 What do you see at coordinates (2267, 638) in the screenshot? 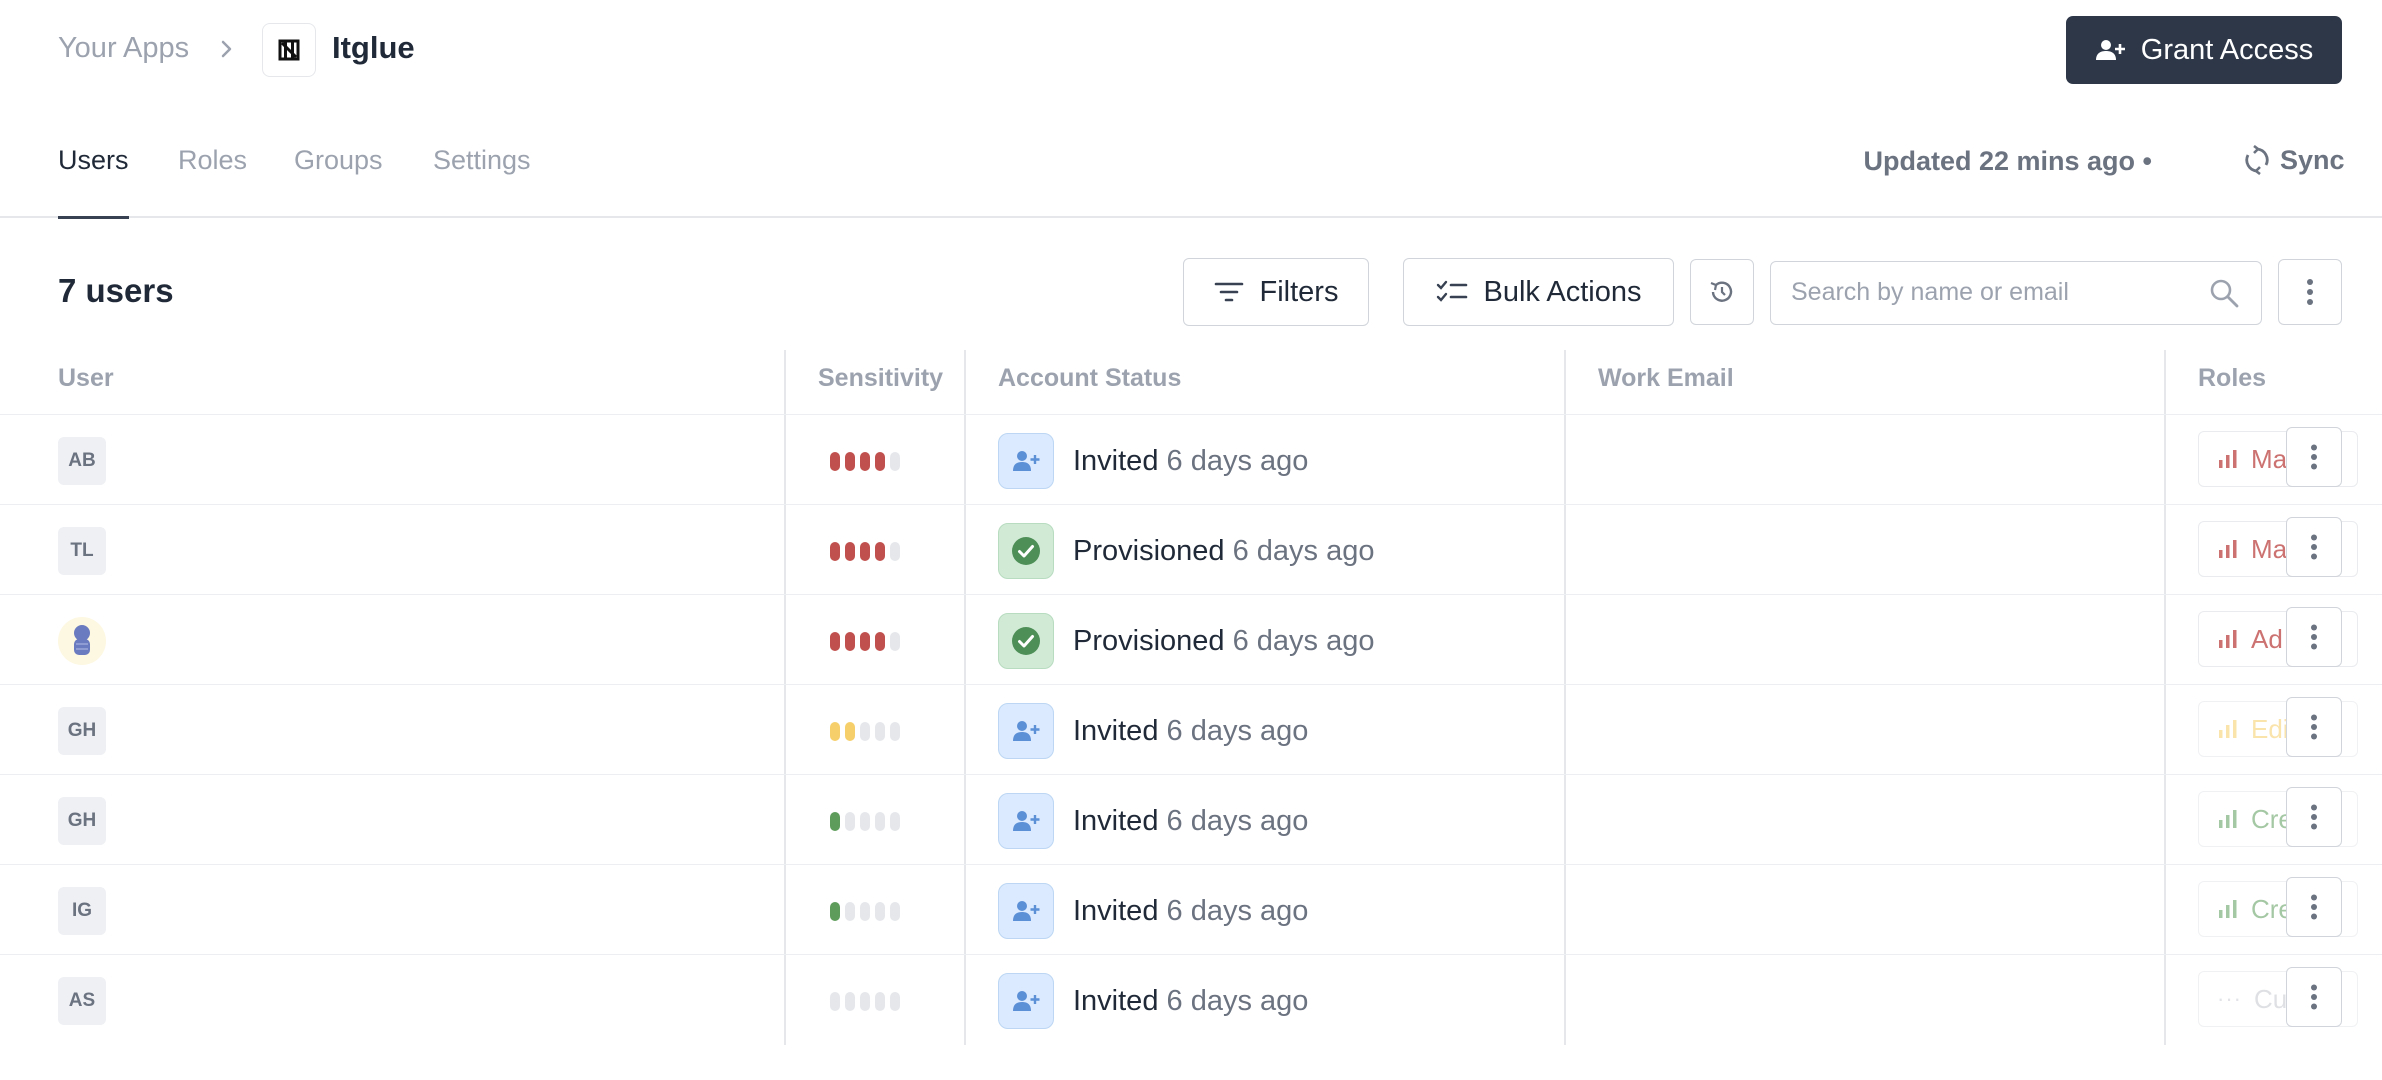
I see `role-label: Ad` at bounding box center [2267, 638].